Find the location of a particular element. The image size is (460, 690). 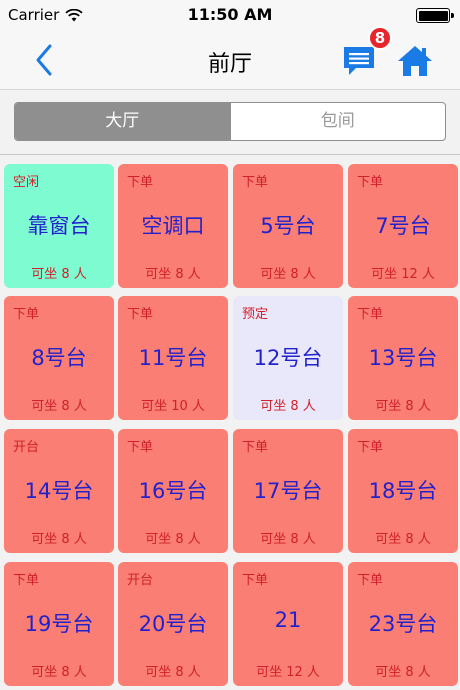

table-tile: 下单 23号台可坐 8 人 is located at coordinates (403, 624).